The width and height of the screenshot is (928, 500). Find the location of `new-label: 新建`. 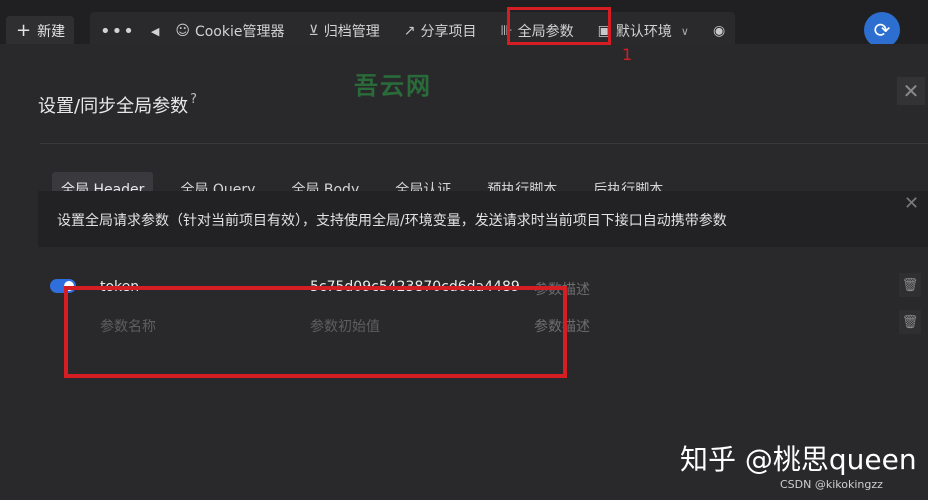

new-label: 新建 is located at coordinates (51, 32).